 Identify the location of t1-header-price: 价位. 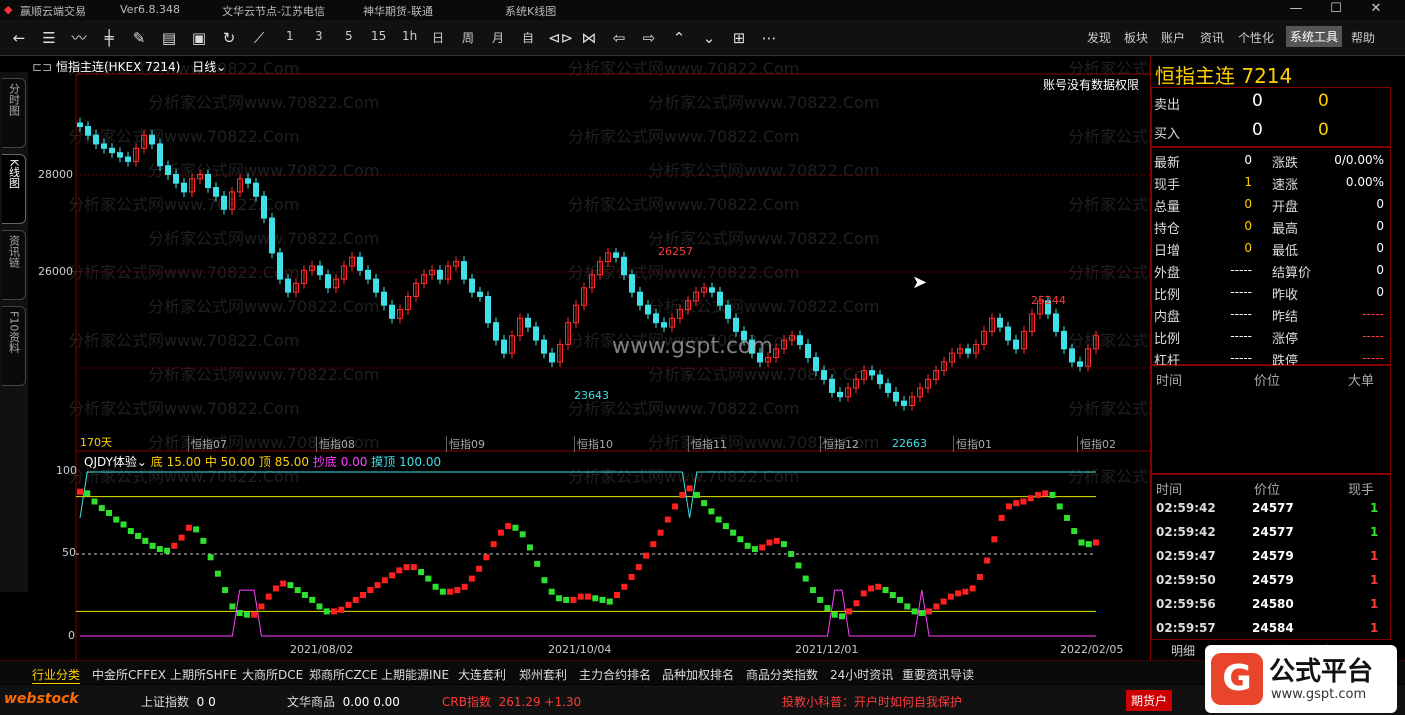
(1267, 381).